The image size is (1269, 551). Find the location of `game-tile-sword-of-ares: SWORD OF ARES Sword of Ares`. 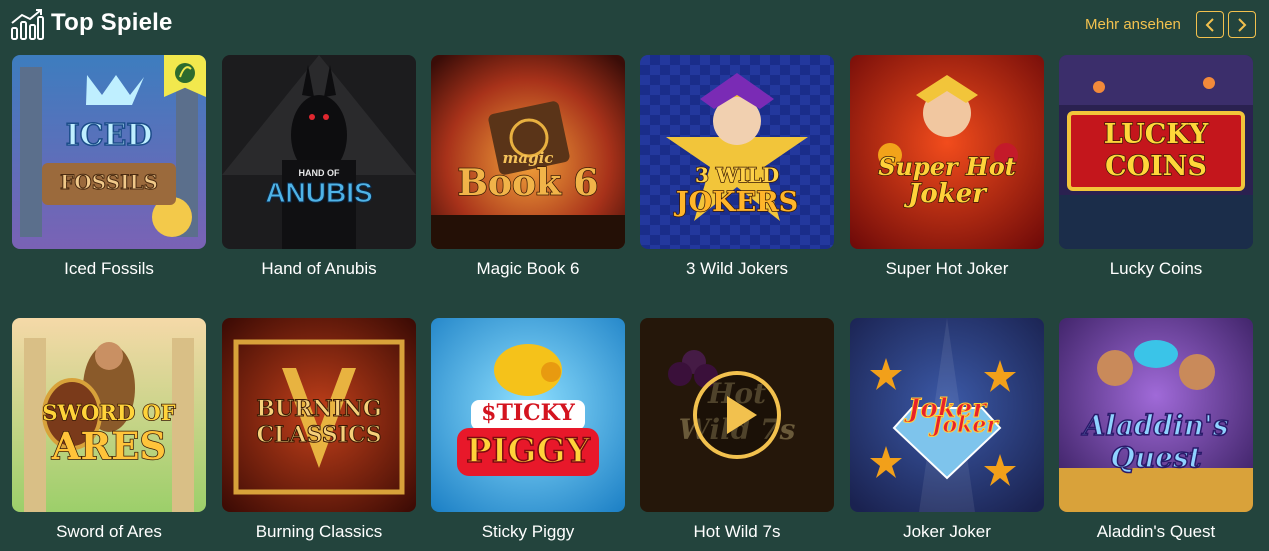

game-tile-sword-of-ares: SWORD OF ARES Sword of Ares is located at coordinates (109, 429).